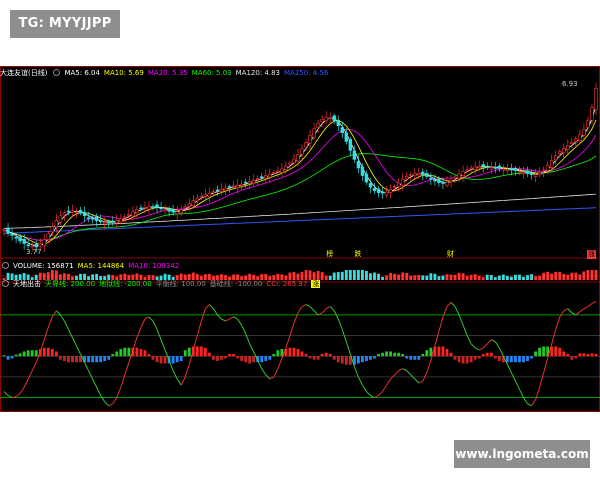  Describe the element at coordinates (330, 254) in the screenshot. I see `signal-tag: 榜` at that location.